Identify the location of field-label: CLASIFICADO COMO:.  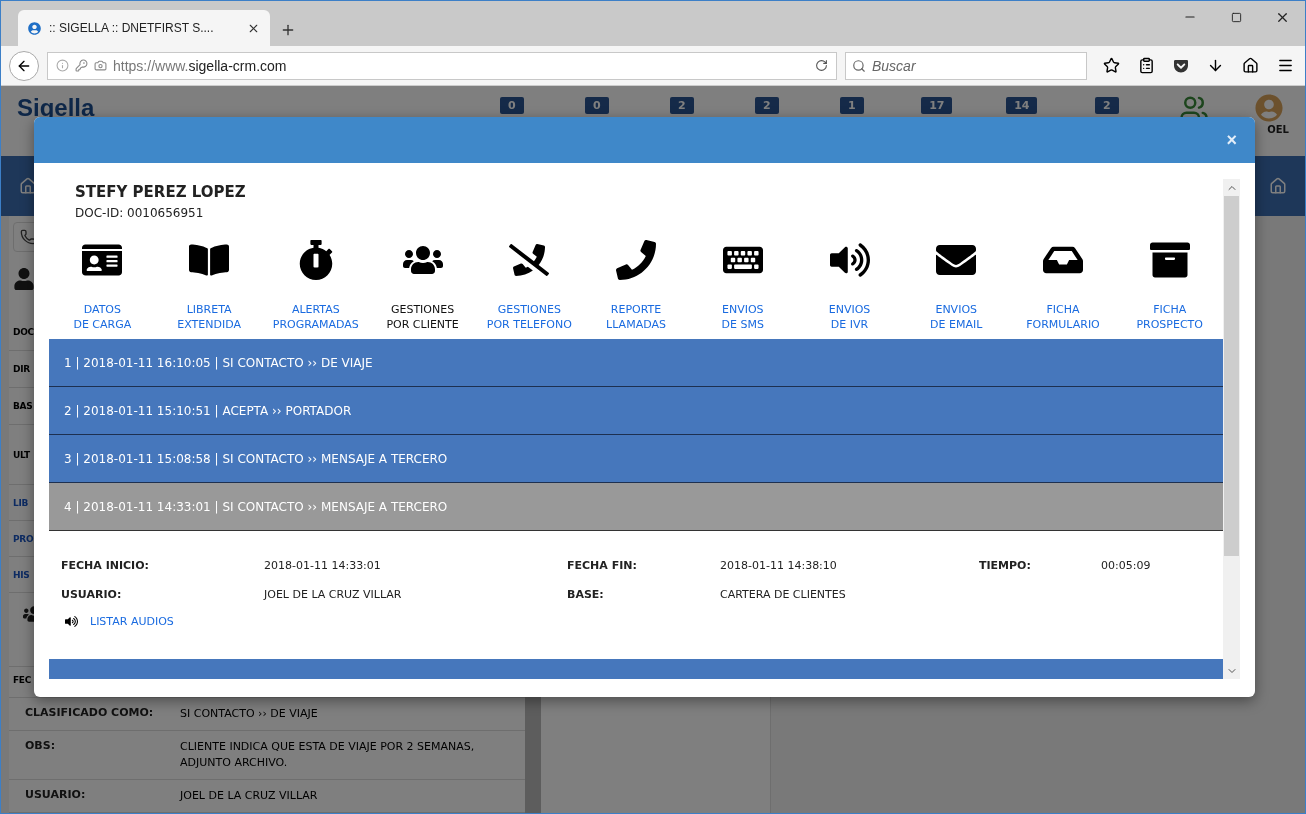
(90, 713).